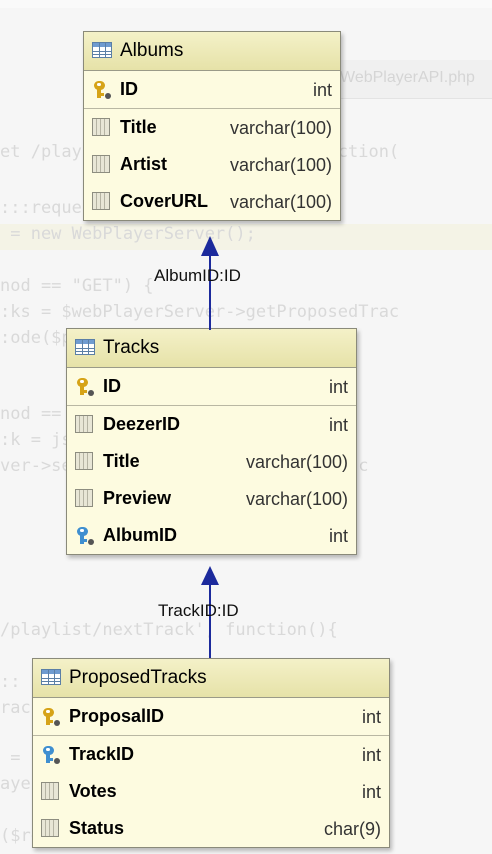 Image resolution: width=492 pixels, height=854 pixels. What do you see at coordinates (210, 575) in the screenshot?
I see `relation-arrow-trackid` at bounding box center [210, 575].